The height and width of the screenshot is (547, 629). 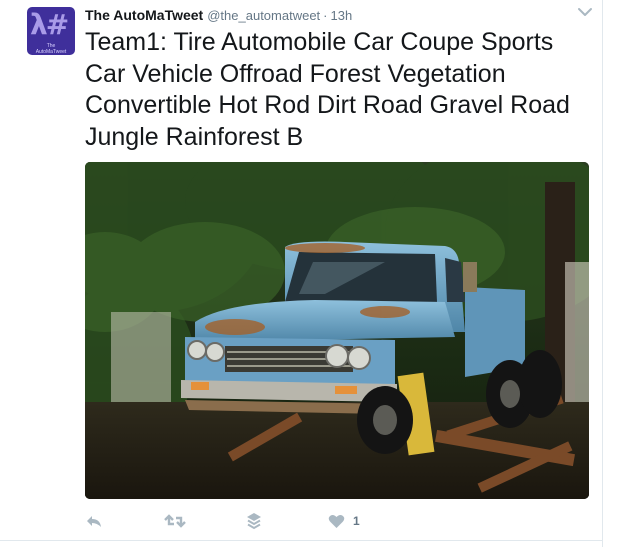 What do you see at coordinates (49, 24) in the screenshot?
I see `avatar-logo: λ#` at bounding box center [49, 24].